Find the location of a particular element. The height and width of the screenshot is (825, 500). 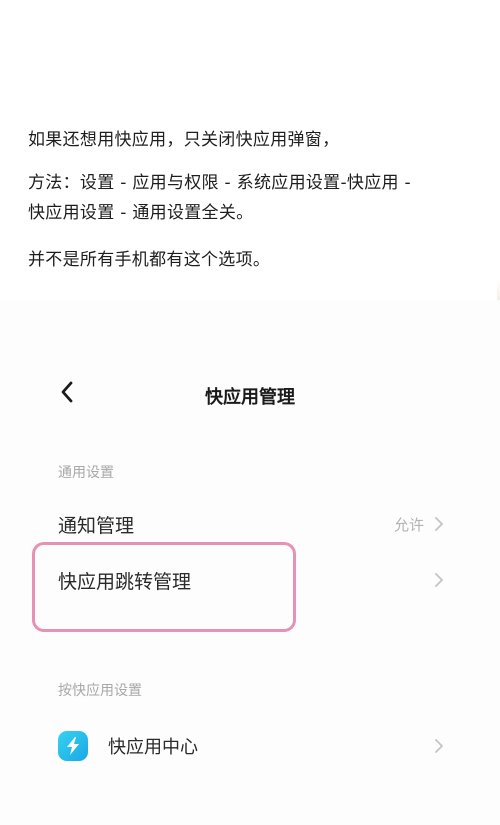

page-title: 快应用管理 is located at coordinates (250, 397).